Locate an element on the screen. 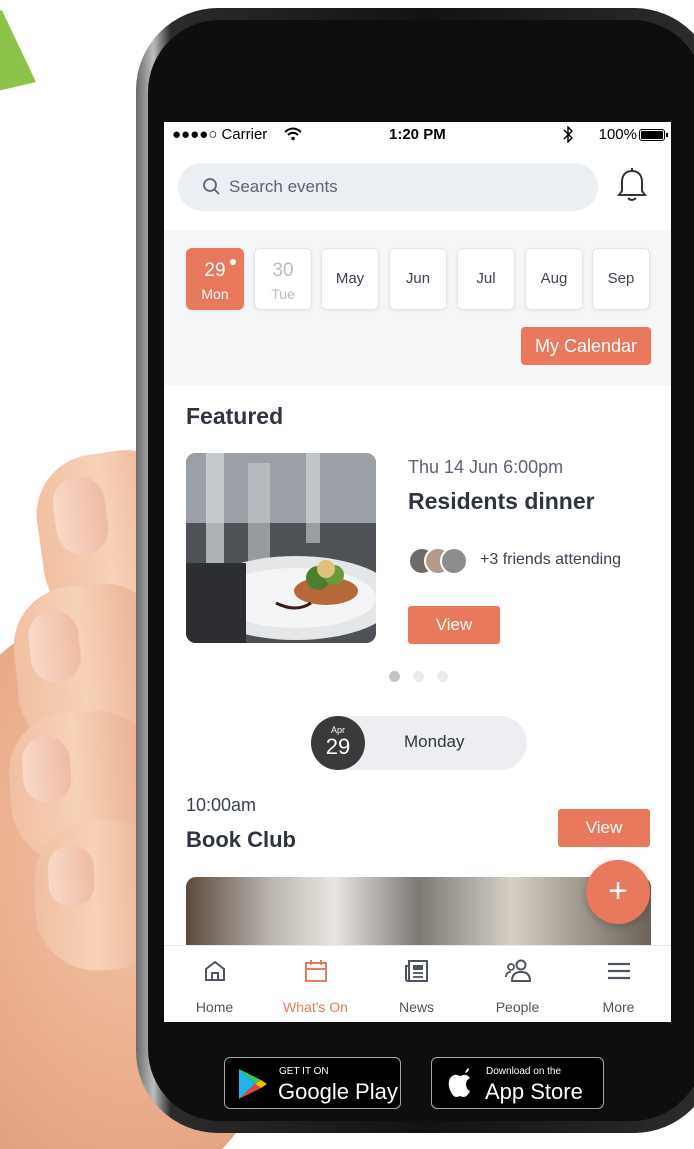  google-play-badge: GET IT ON Google Play is located at coordinates (312, 1083).